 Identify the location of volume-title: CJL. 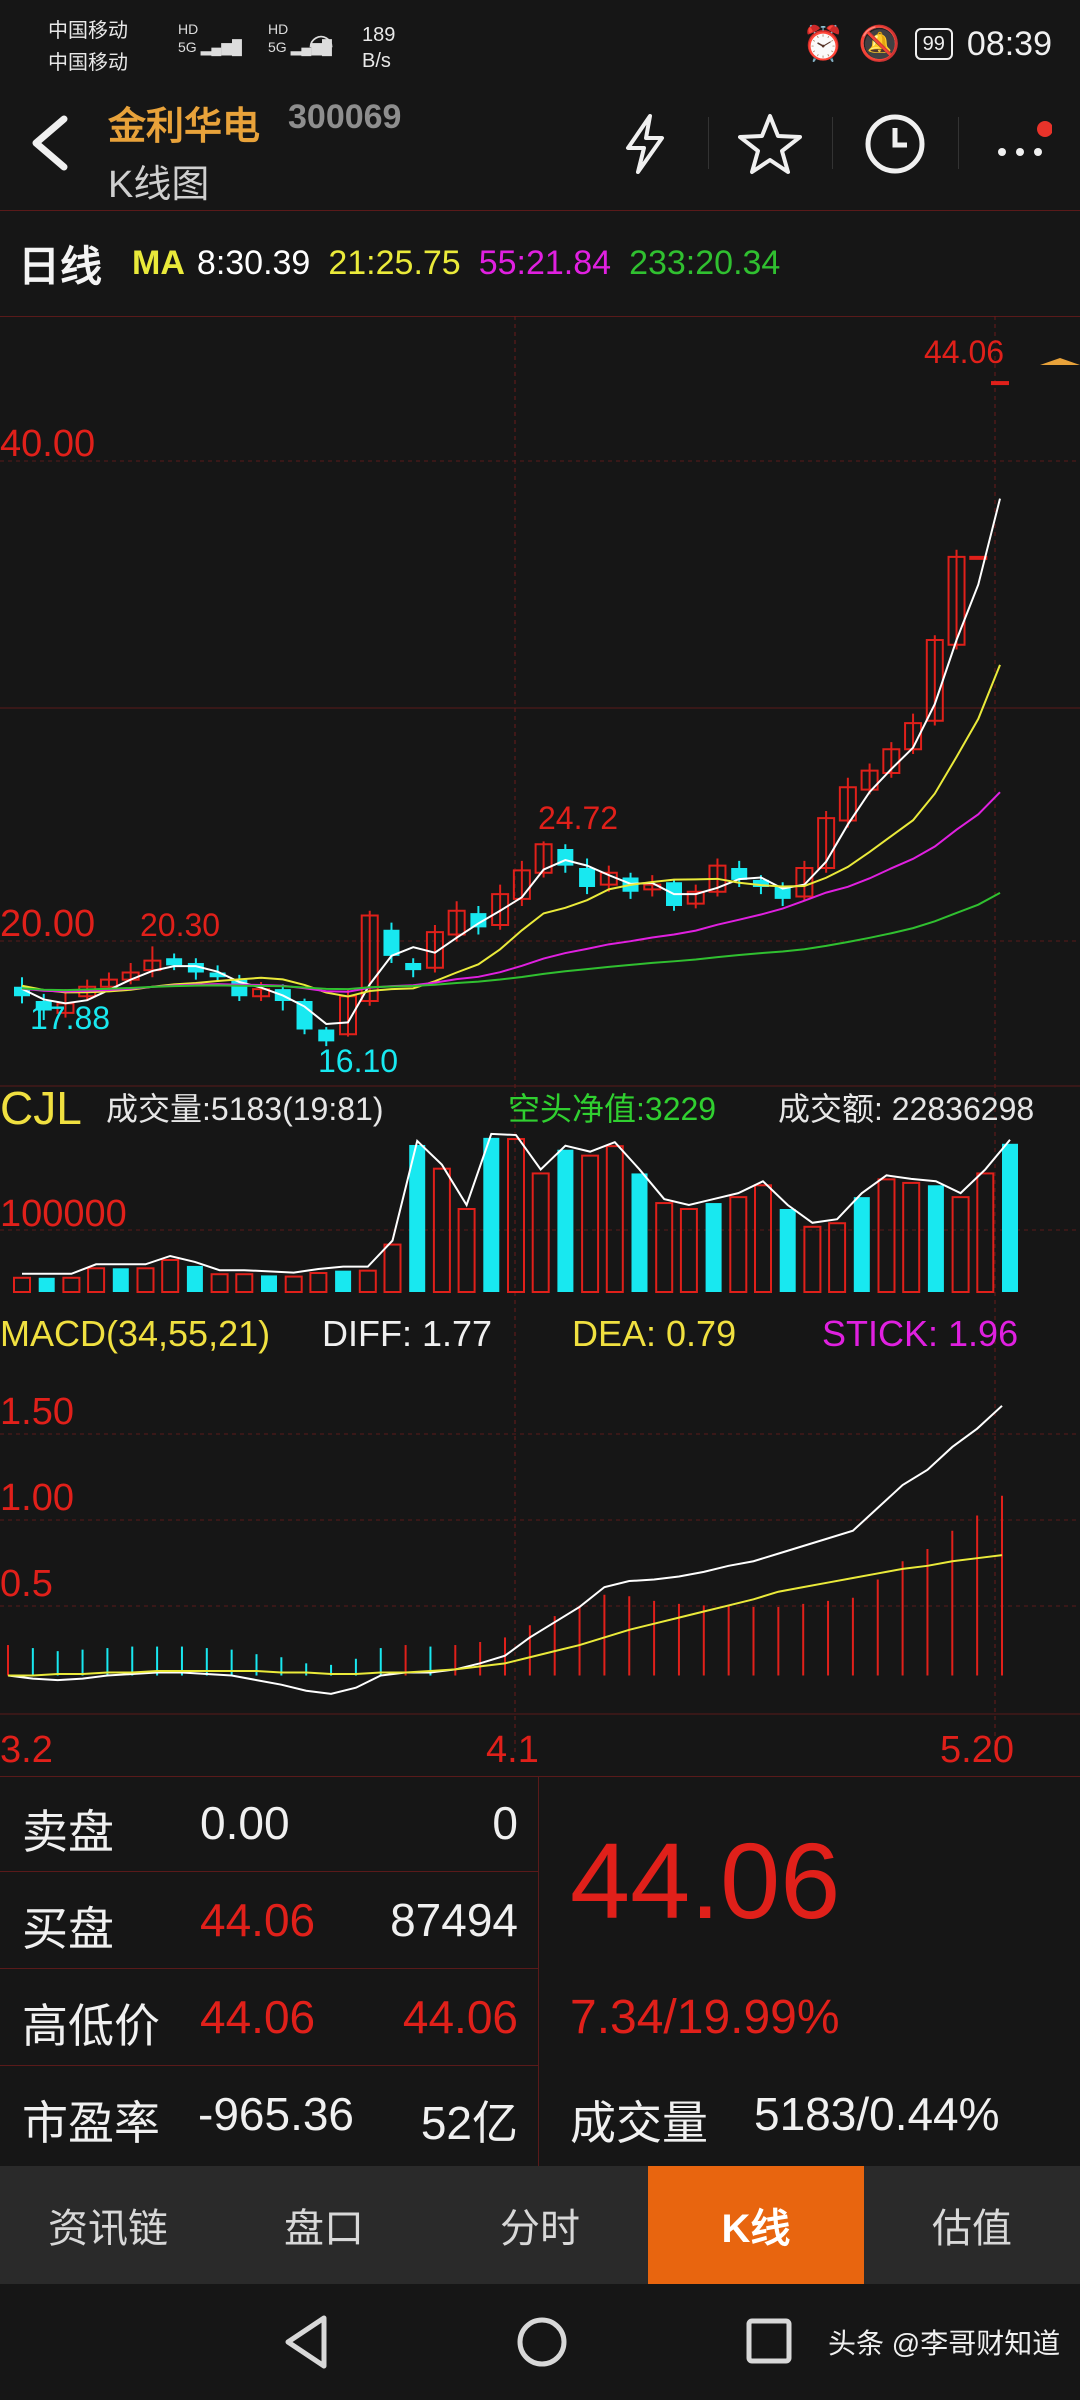
(41, 1108).